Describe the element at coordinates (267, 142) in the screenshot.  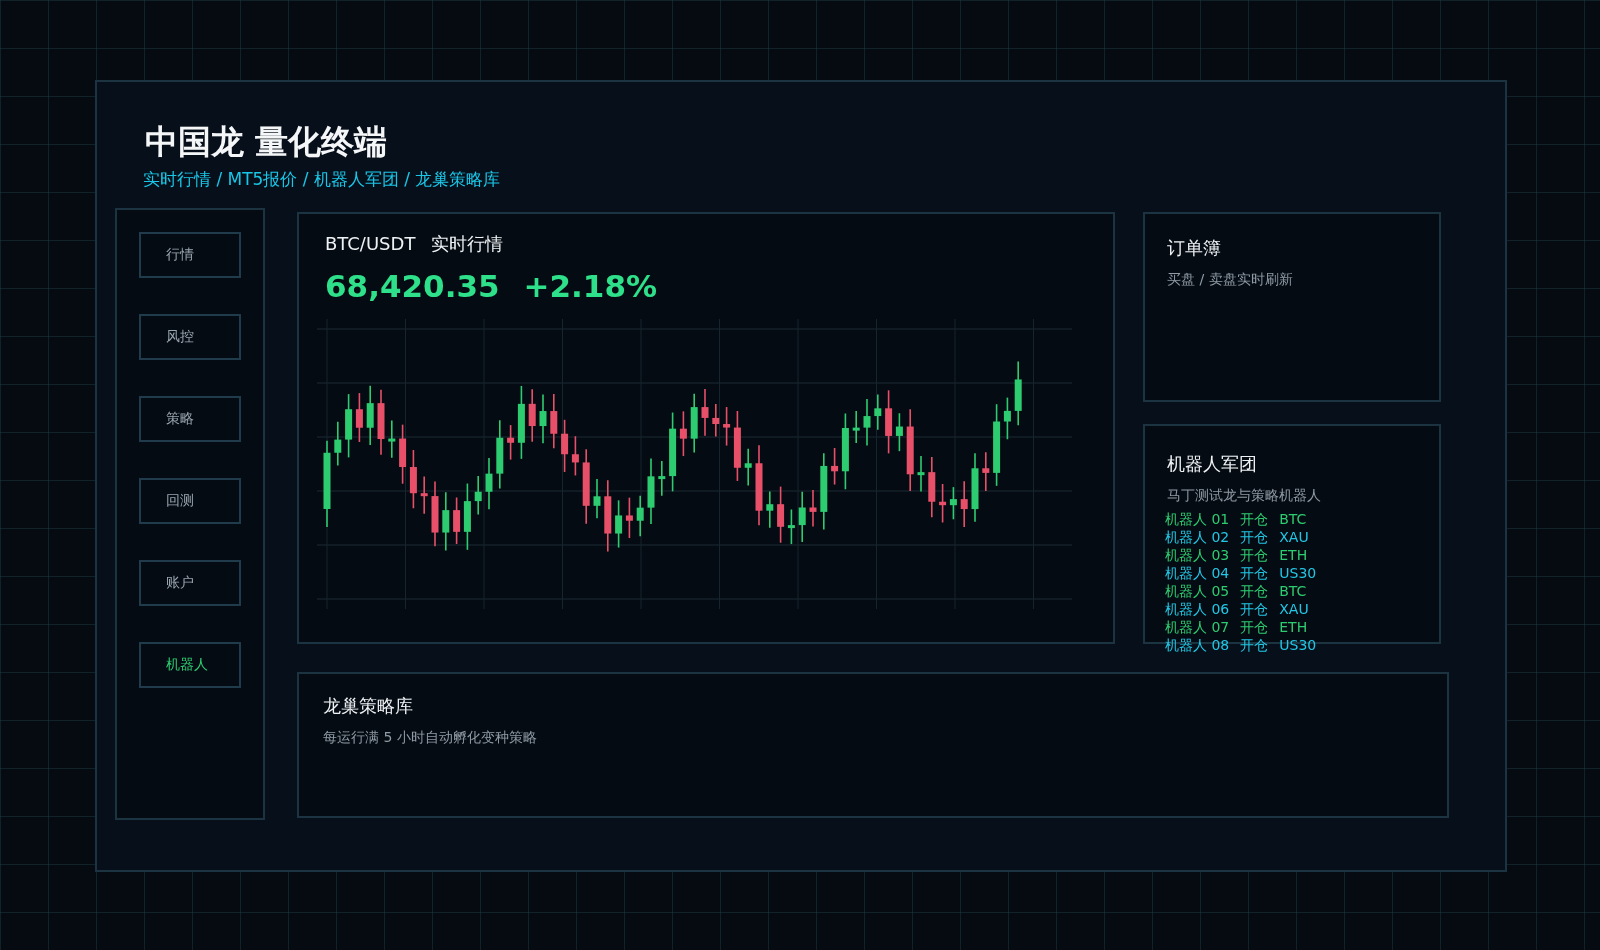
I see `app-title: 中国龙 量化终端` at that location.